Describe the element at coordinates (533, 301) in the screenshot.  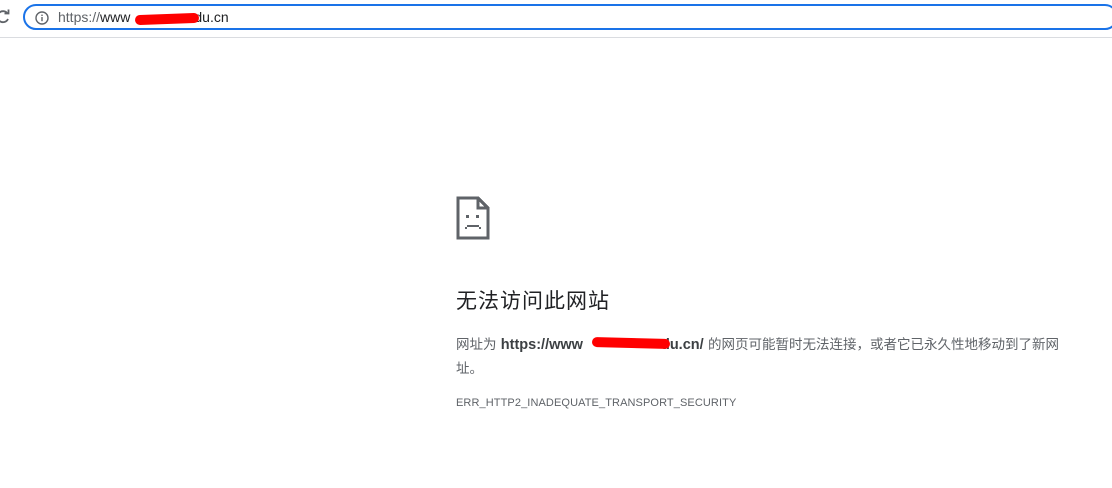
I see `error-title: 无法访问此网站` at that location.